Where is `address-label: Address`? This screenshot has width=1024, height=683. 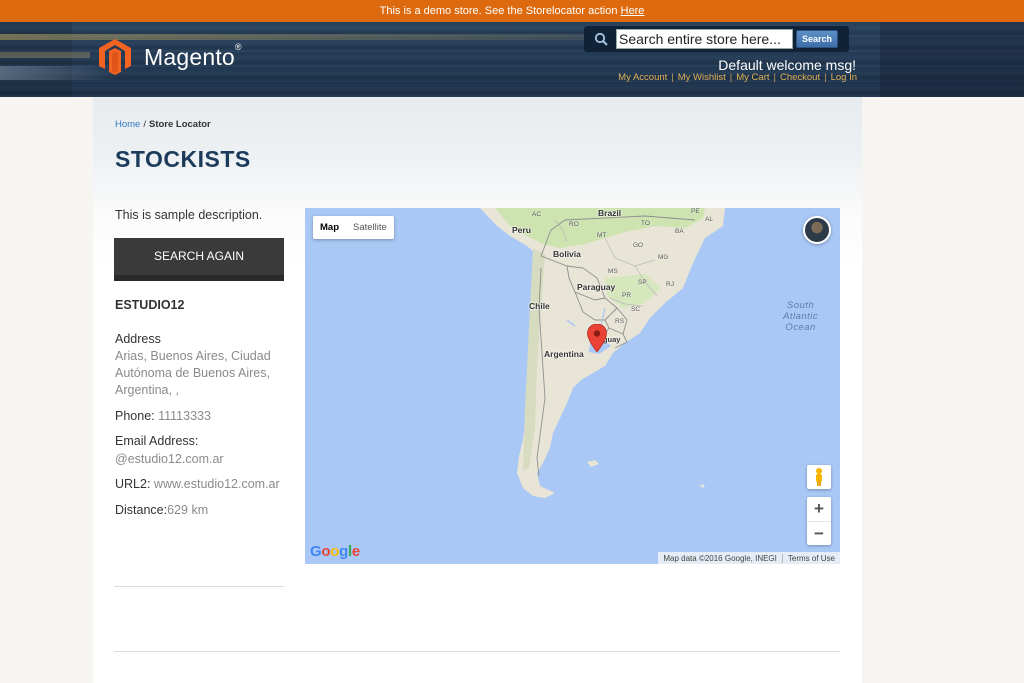 address-label: Address is located at coordinates (138, 339).